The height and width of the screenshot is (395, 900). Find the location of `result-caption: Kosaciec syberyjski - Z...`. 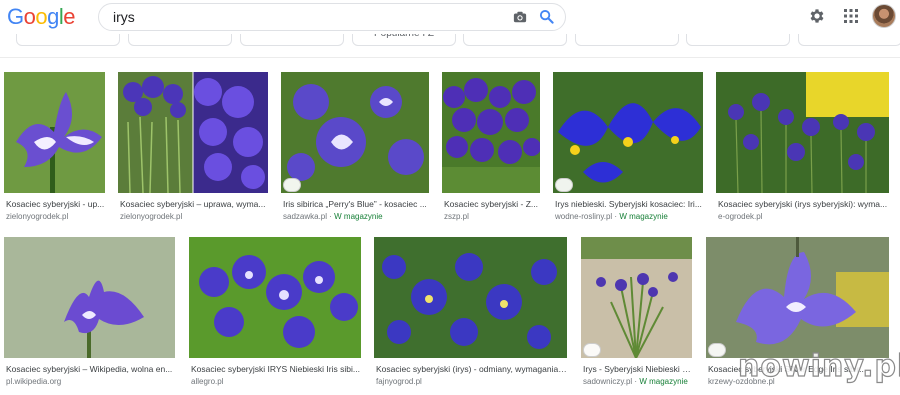

result-caption: Kosaciec syberyjski - Z... is located at coordinates (492, 204).